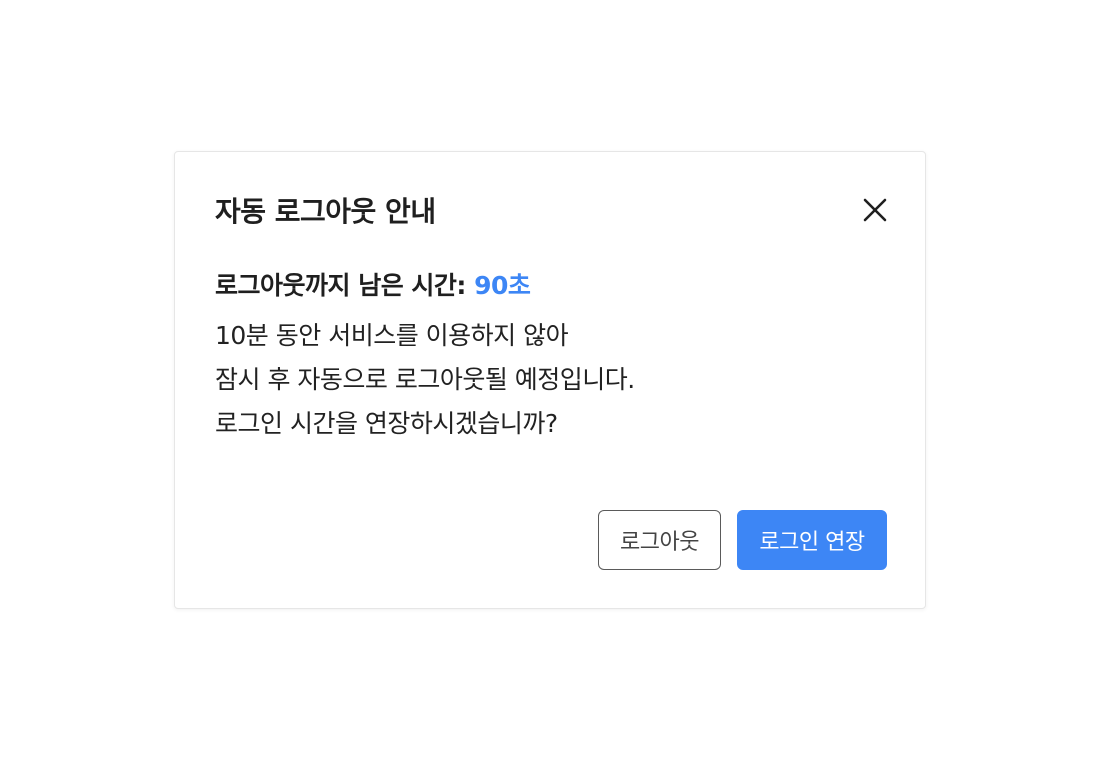  What do you see at coordinates (345, 285) in the screenshot?
I see `countdown-label: 로그아웃까지 남은 시간:` at bounding box center [345, 285].